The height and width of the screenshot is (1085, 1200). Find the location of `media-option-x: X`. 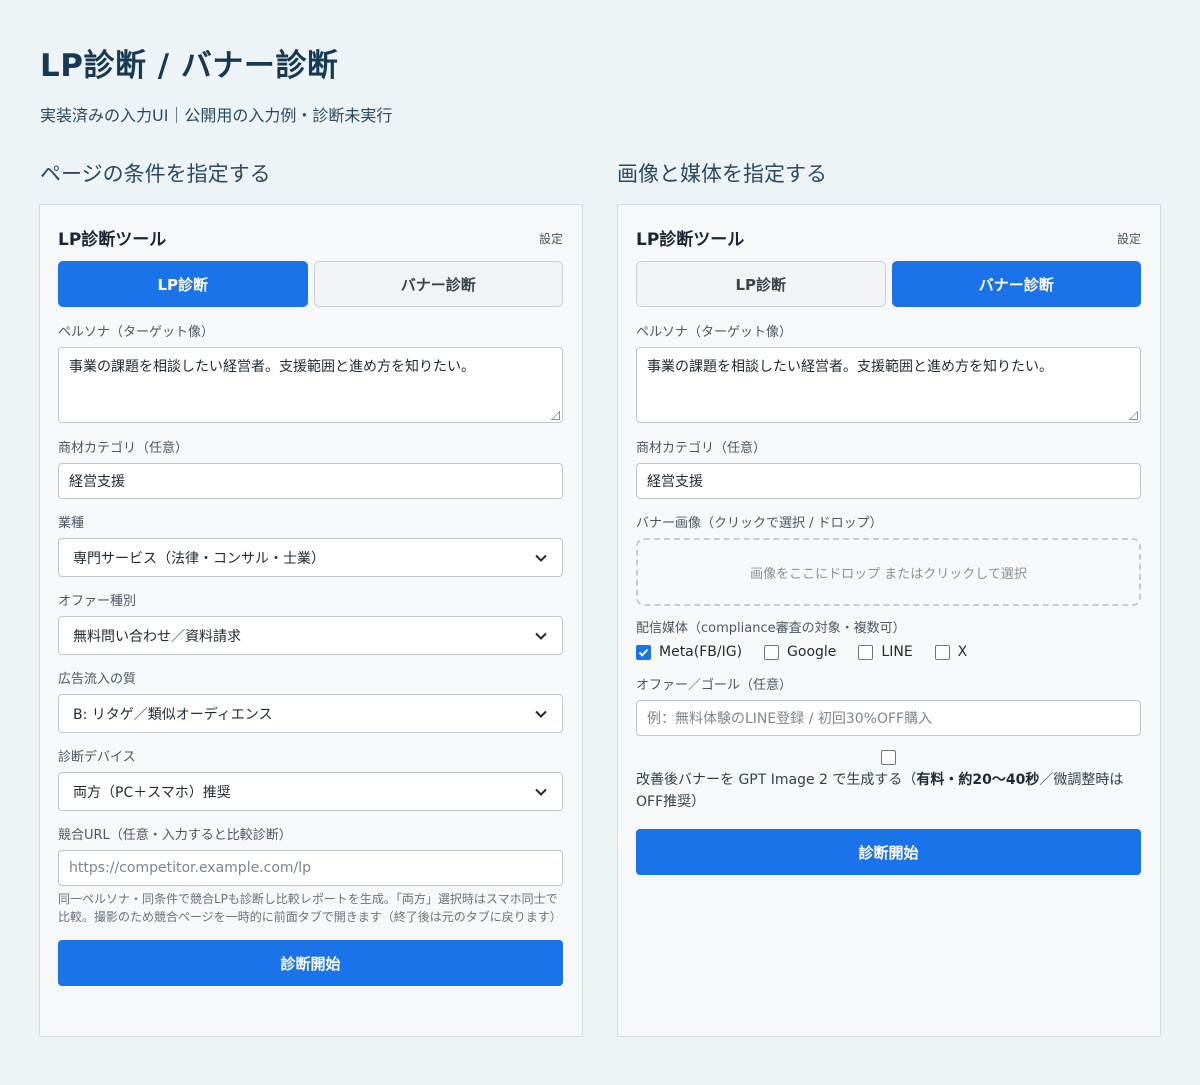

media-option-x: X is located at coordinates (951, 652).